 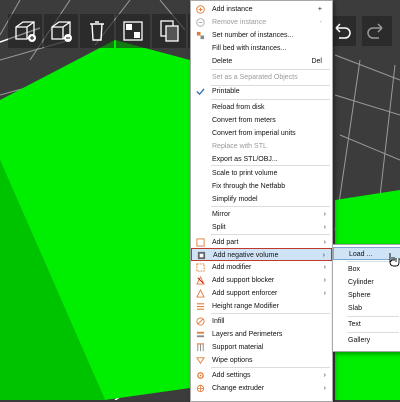 What do you see at coordinates (200, 306) in the screenshot?
I see `height-range-icon` at bounding box center [200, 306].